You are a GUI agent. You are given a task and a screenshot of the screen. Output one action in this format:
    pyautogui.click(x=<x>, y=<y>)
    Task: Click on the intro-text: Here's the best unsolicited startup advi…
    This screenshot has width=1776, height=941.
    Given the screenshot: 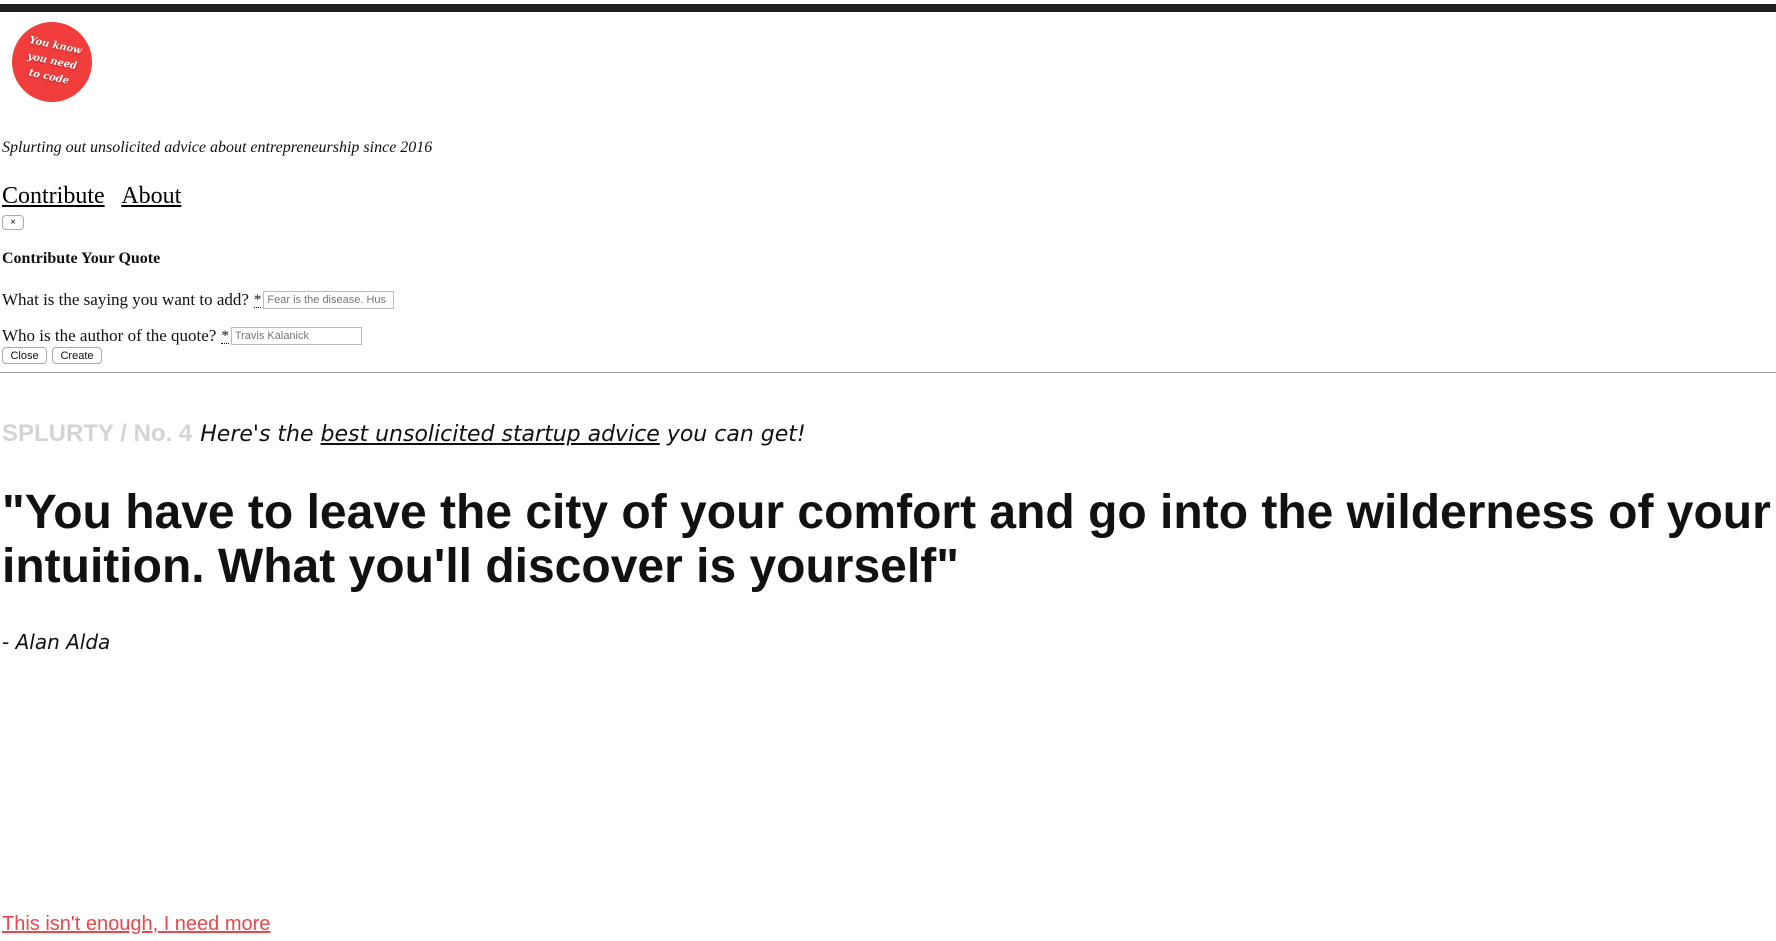 What is the action you would take?
    pyautogui.click(x=502, y=434)
    